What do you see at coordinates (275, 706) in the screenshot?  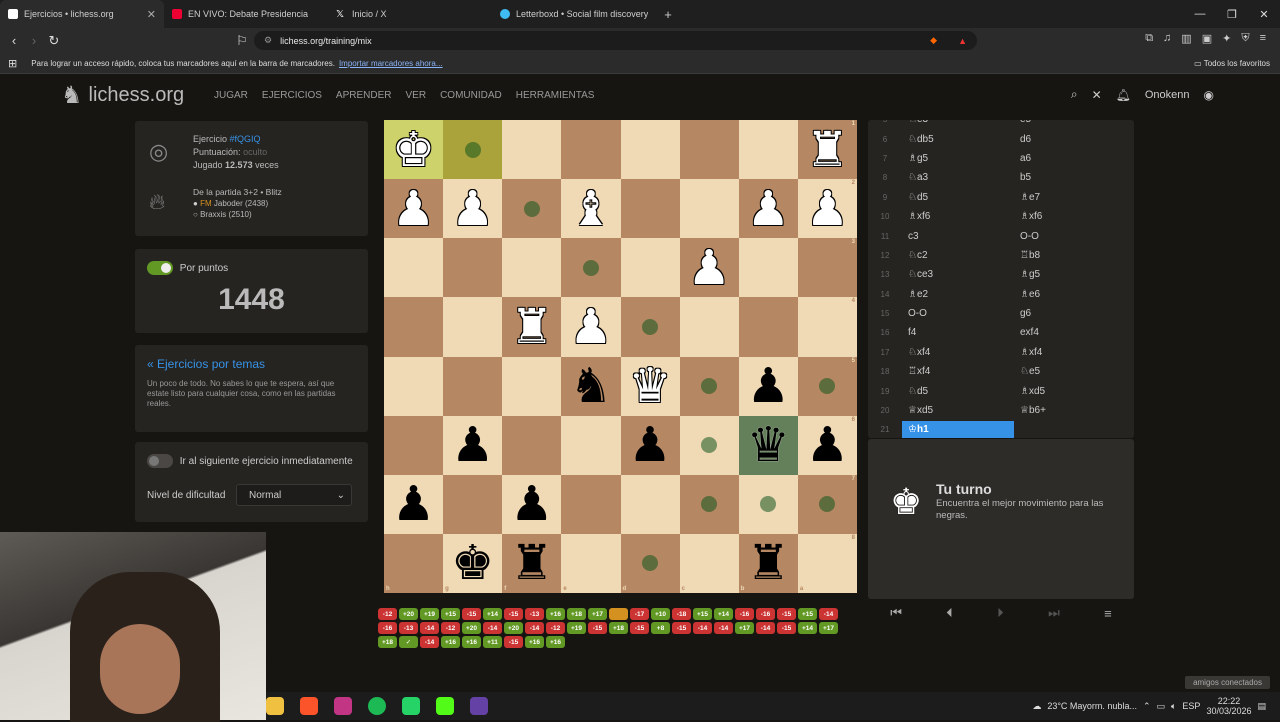 I see `file-explorer-icon` at bounding box center [275, 706].